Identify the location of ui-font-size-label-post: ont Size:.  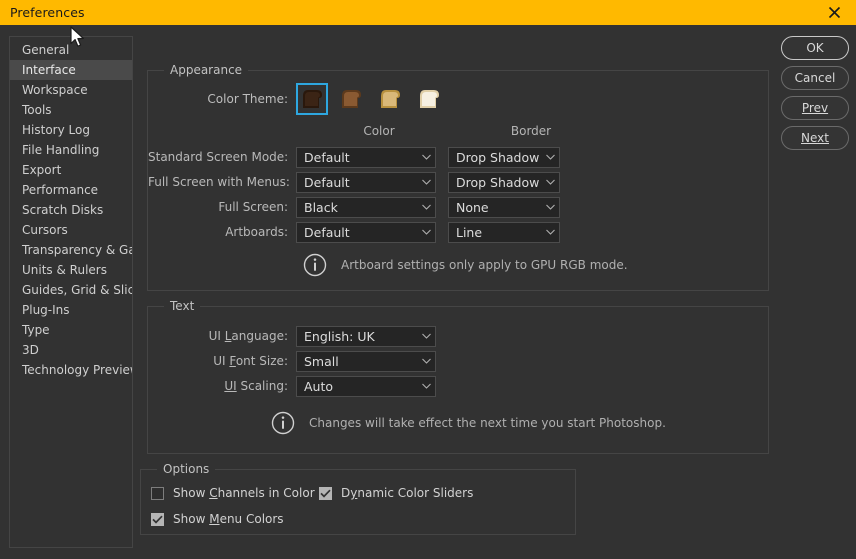
(261, 361).